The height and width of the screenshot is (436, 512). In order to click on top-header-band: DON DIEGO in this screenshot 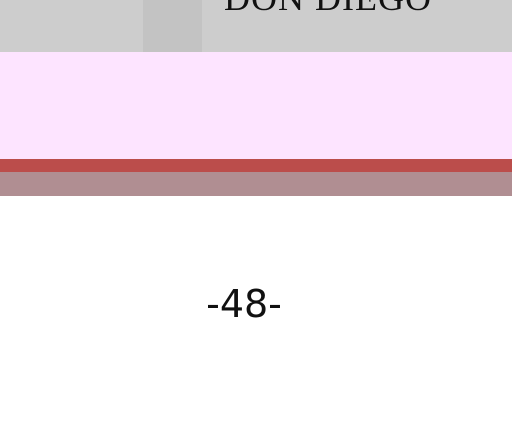, I will do `click(256, 26)`.